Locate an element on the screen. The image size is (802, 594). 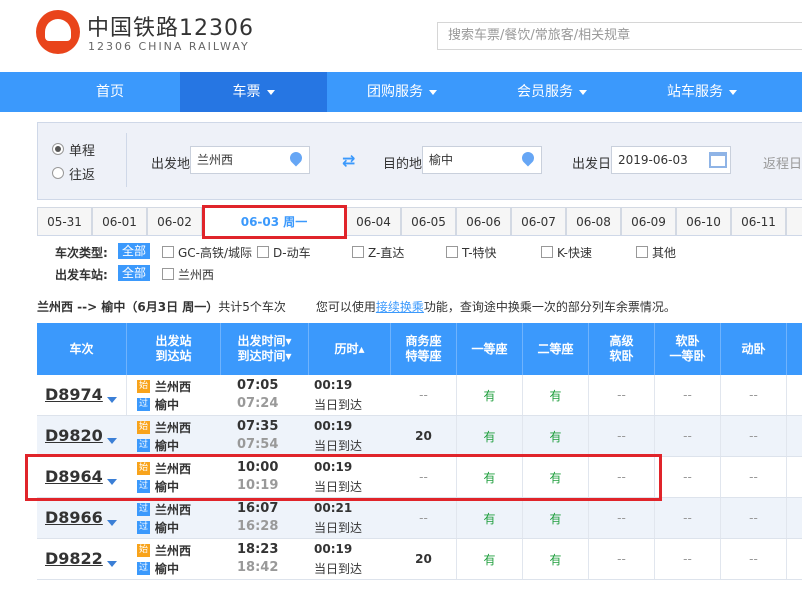
train-type-label: 车次类型: is located at coordinates (81, 253).